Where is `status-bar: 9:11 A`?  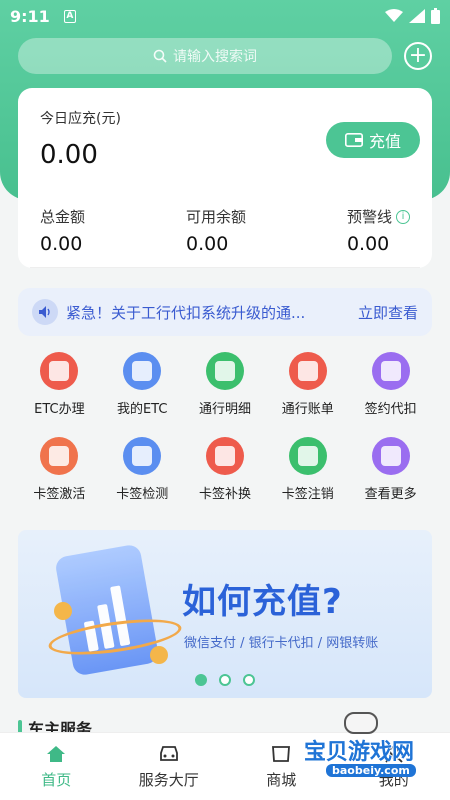
status-bar: 9:11 A is located at coordinates (225, 16).